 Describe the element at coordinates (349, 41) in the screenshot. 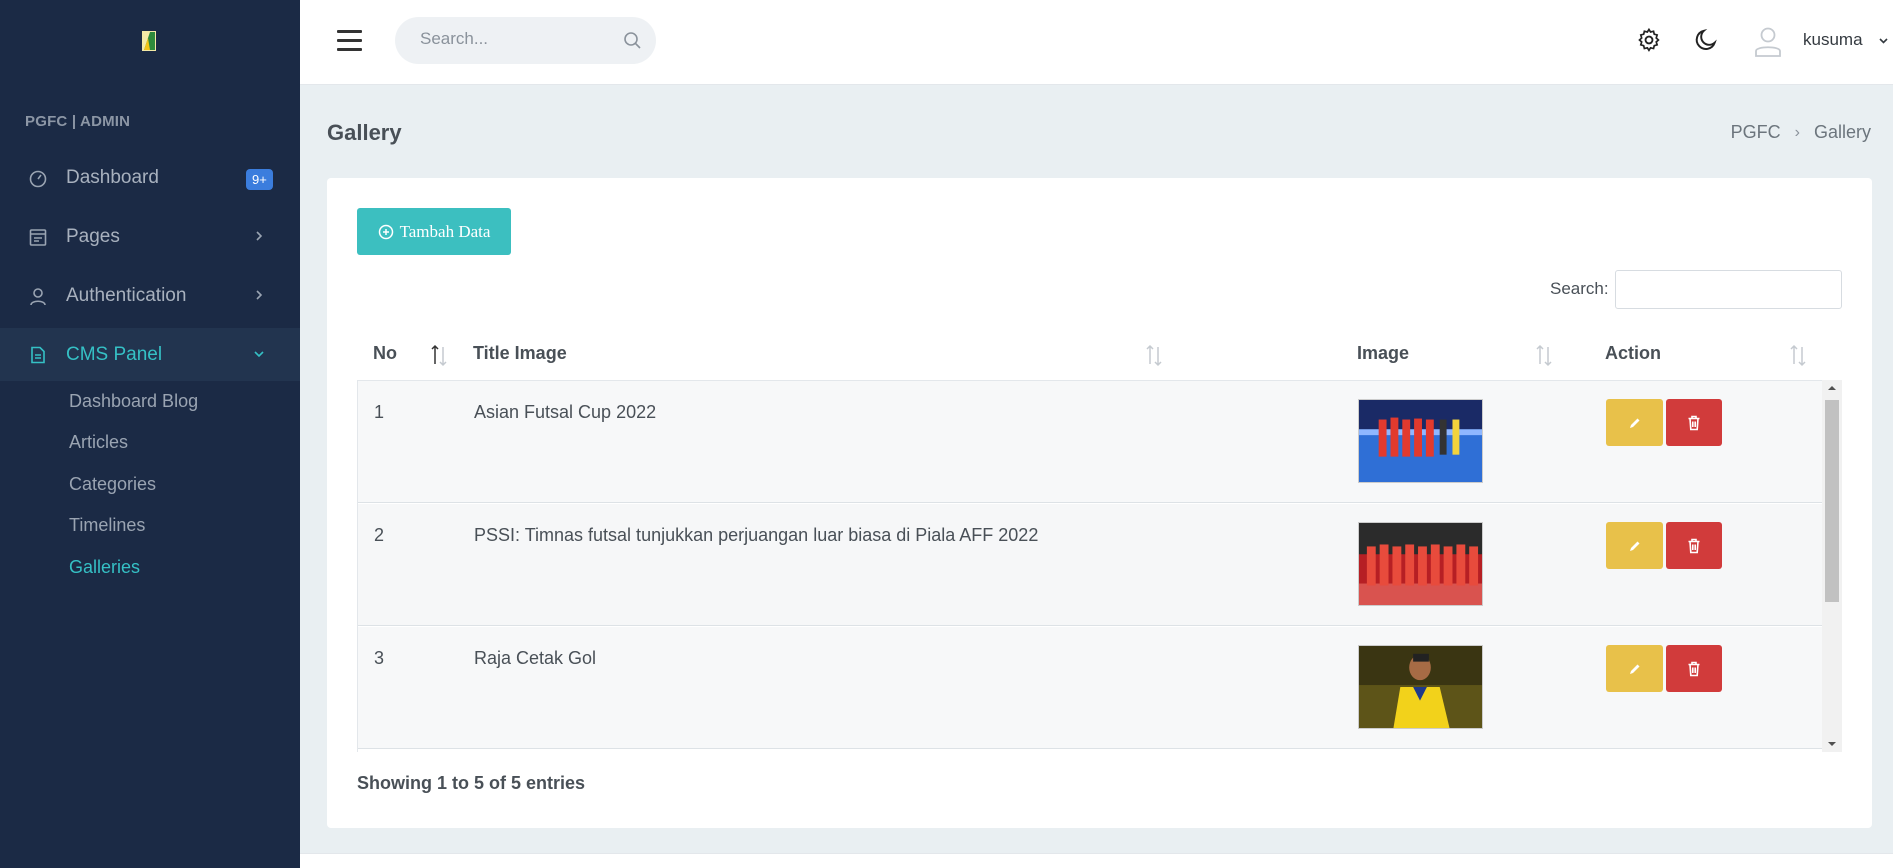

I see `menu-toggle-button` at that location.